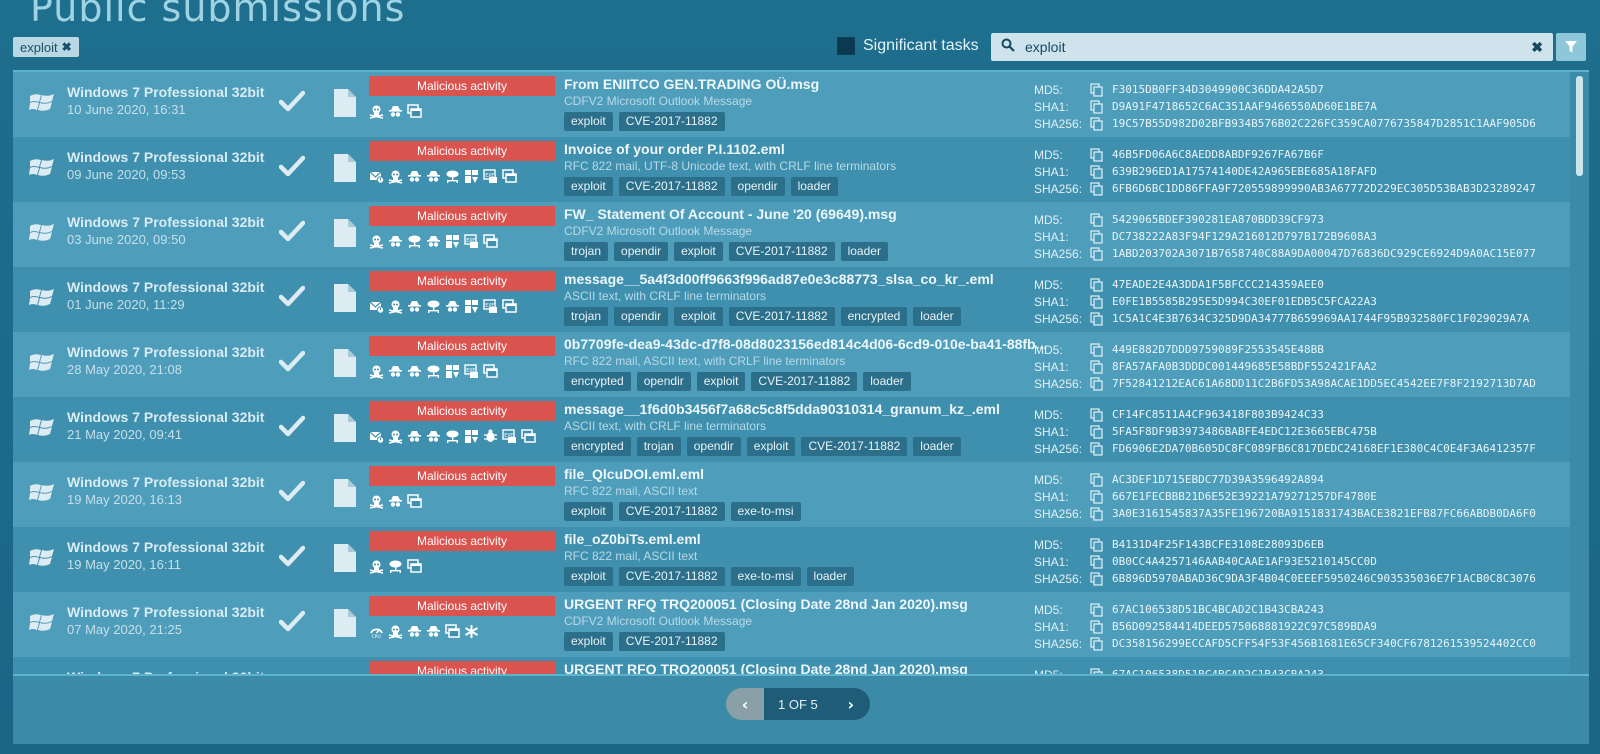 The image size is (1600, 754). What do you see at coordinates (1579, 379) in the screenshot?
I see `scrollbar` at bounding box center [1579, 379].